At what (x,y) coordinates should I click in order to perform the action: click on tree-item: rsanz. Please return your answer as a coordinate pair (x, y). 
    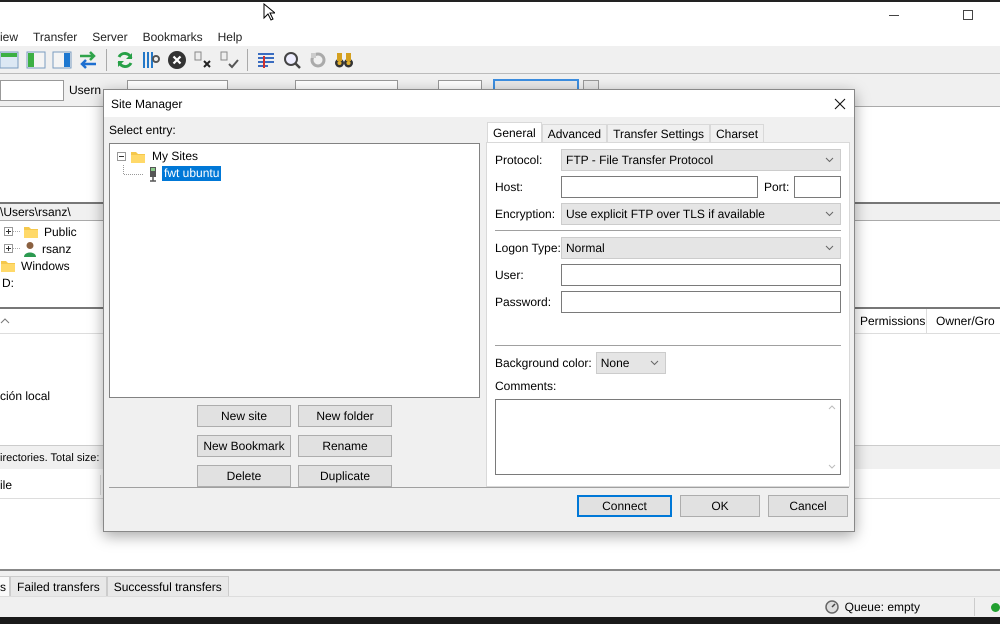
    Looking at the image, I should click on (57, 249).